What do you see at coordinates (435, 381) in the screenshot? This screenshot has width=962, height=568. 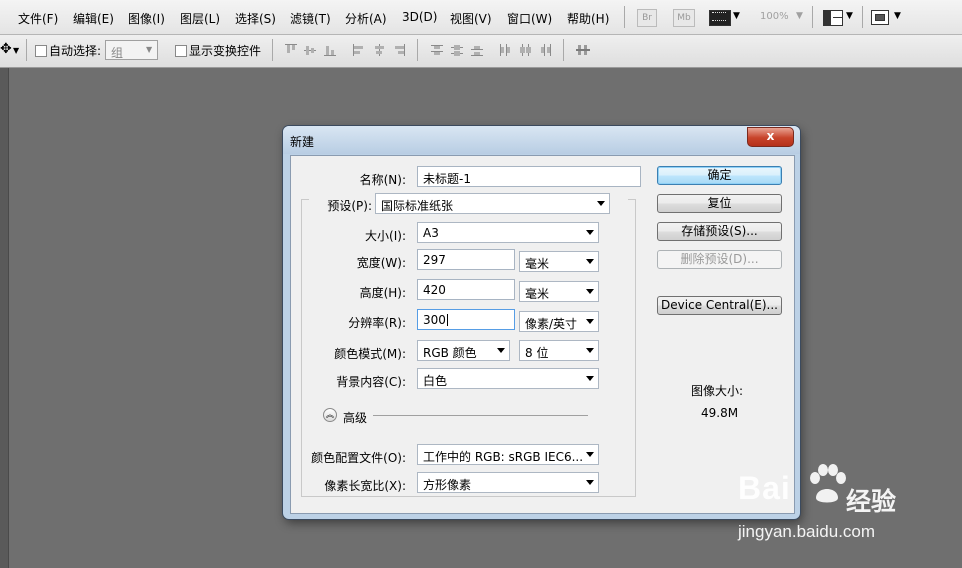 I see `background-value: 白色` at bounding box center [435, 381].